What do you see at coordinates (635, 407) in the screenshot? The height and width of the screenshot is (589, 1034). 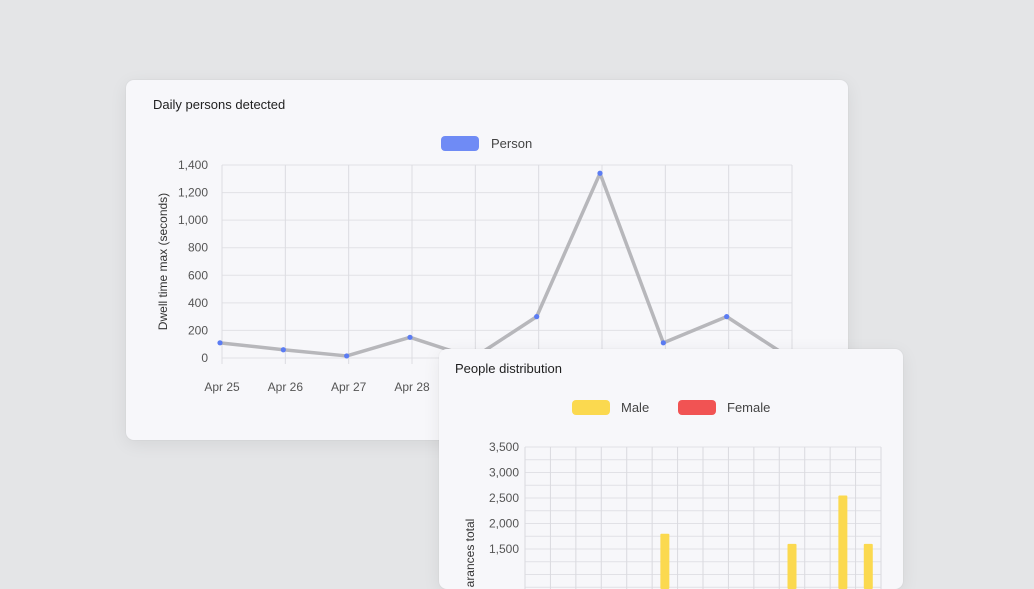 I see `legend-label-male: Male` at bounding box center [635, 407].